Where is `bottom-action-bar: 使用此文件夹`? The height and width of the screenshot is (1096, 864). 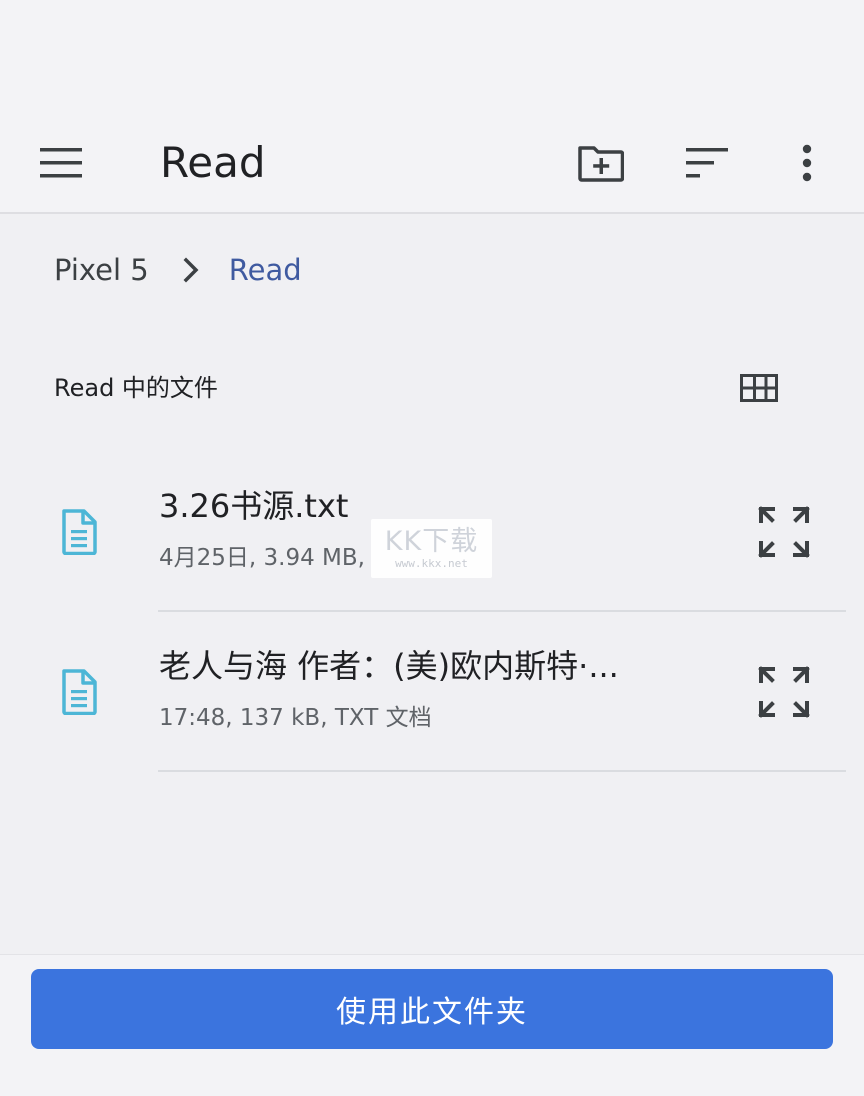
bottom-action-bar: 使用此文件夹 is located at coordinates (432, 1025).